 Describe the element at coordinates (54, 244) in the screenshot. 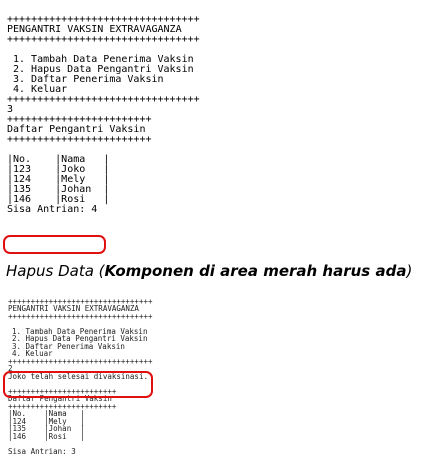

I see `highlight-box-remaining` at that location.